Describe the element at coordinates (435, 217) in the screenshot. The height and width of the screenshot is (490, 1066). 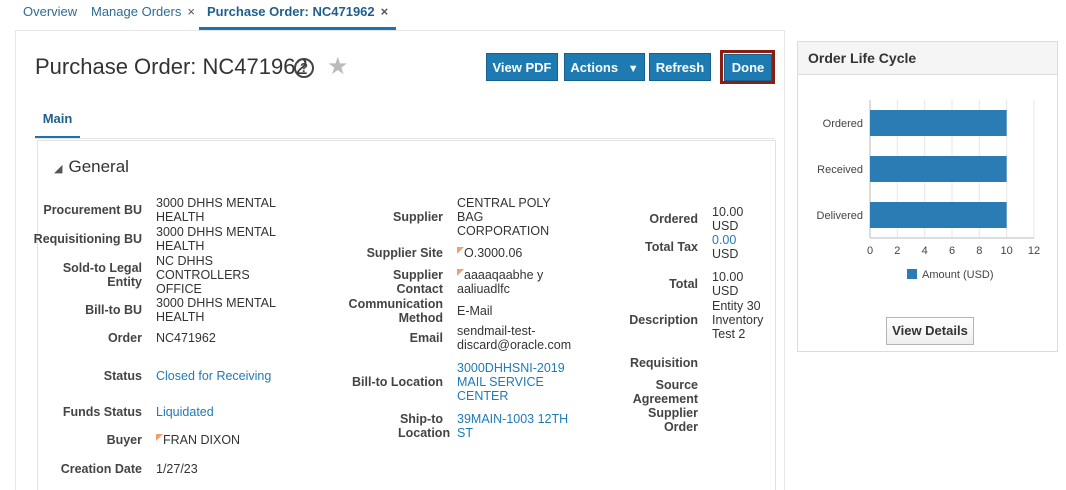
I see `field-supplier: Supplier CENTRAL POLY BAG CORPORATION` at that location.